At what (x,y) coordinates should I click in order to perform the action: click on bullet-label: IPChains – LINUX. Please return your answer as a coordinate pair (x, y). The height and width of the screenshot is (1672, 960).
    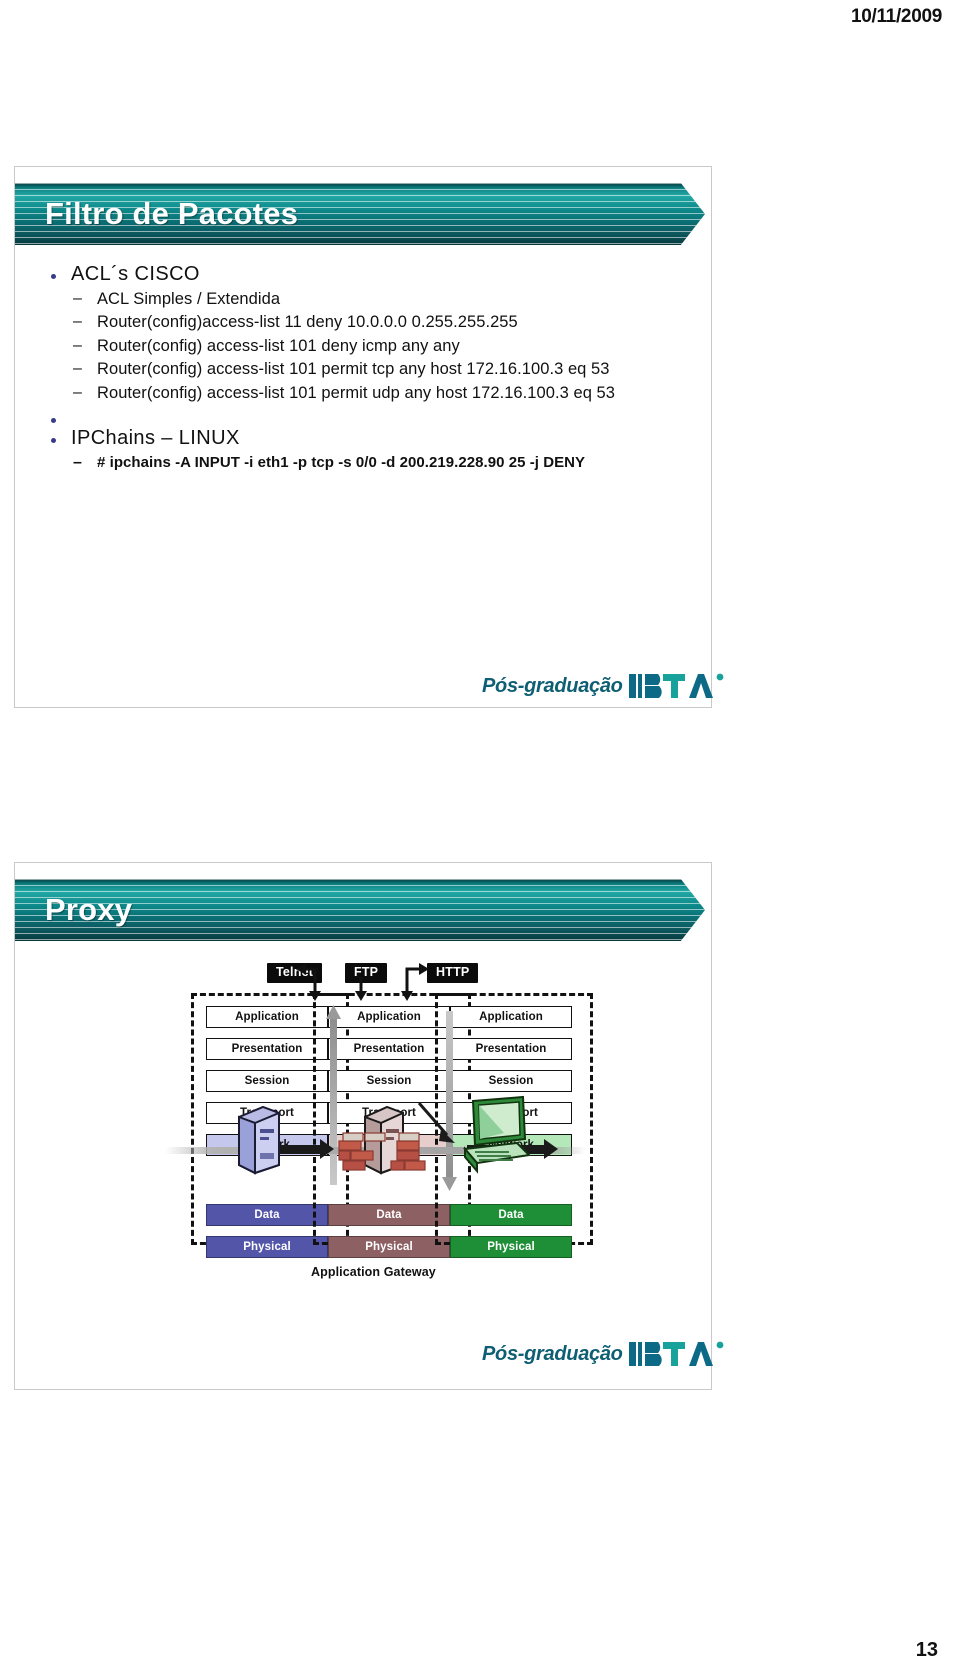
    Looking at the image, I should click on (155, 438).